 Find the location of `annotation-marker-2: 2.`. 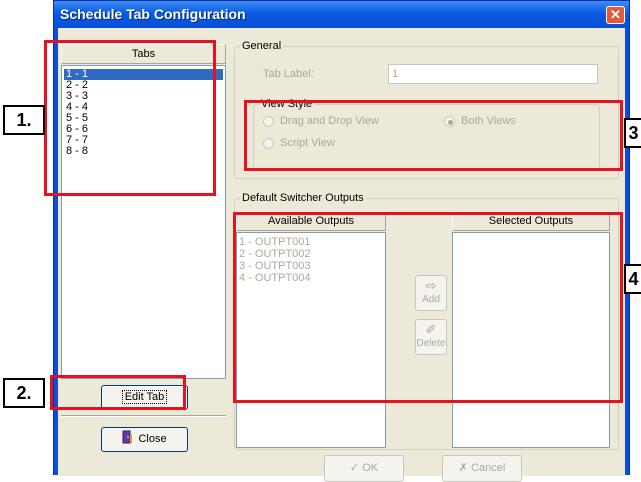

annotation-marker-2: 2. is located at coordinates (24, 393).